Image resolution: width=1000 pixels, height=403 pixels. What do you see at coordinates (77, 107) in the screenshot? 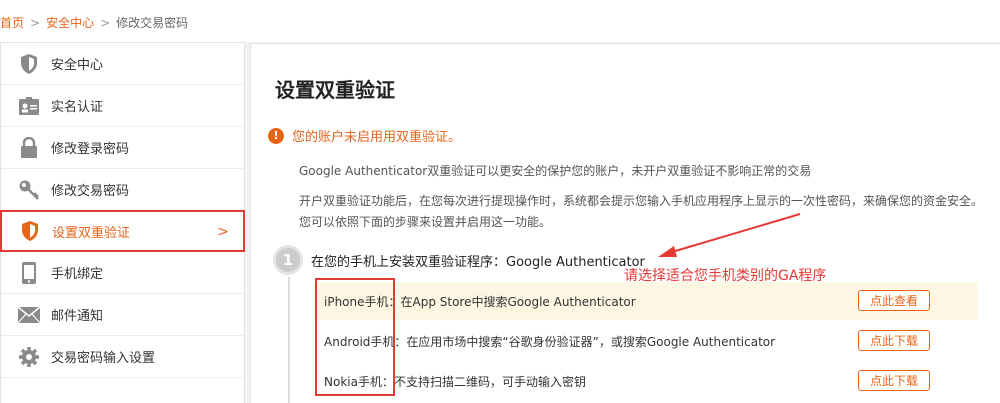
I see `sidebar-item-label: 实名认证` at bounding box center [77, 107].